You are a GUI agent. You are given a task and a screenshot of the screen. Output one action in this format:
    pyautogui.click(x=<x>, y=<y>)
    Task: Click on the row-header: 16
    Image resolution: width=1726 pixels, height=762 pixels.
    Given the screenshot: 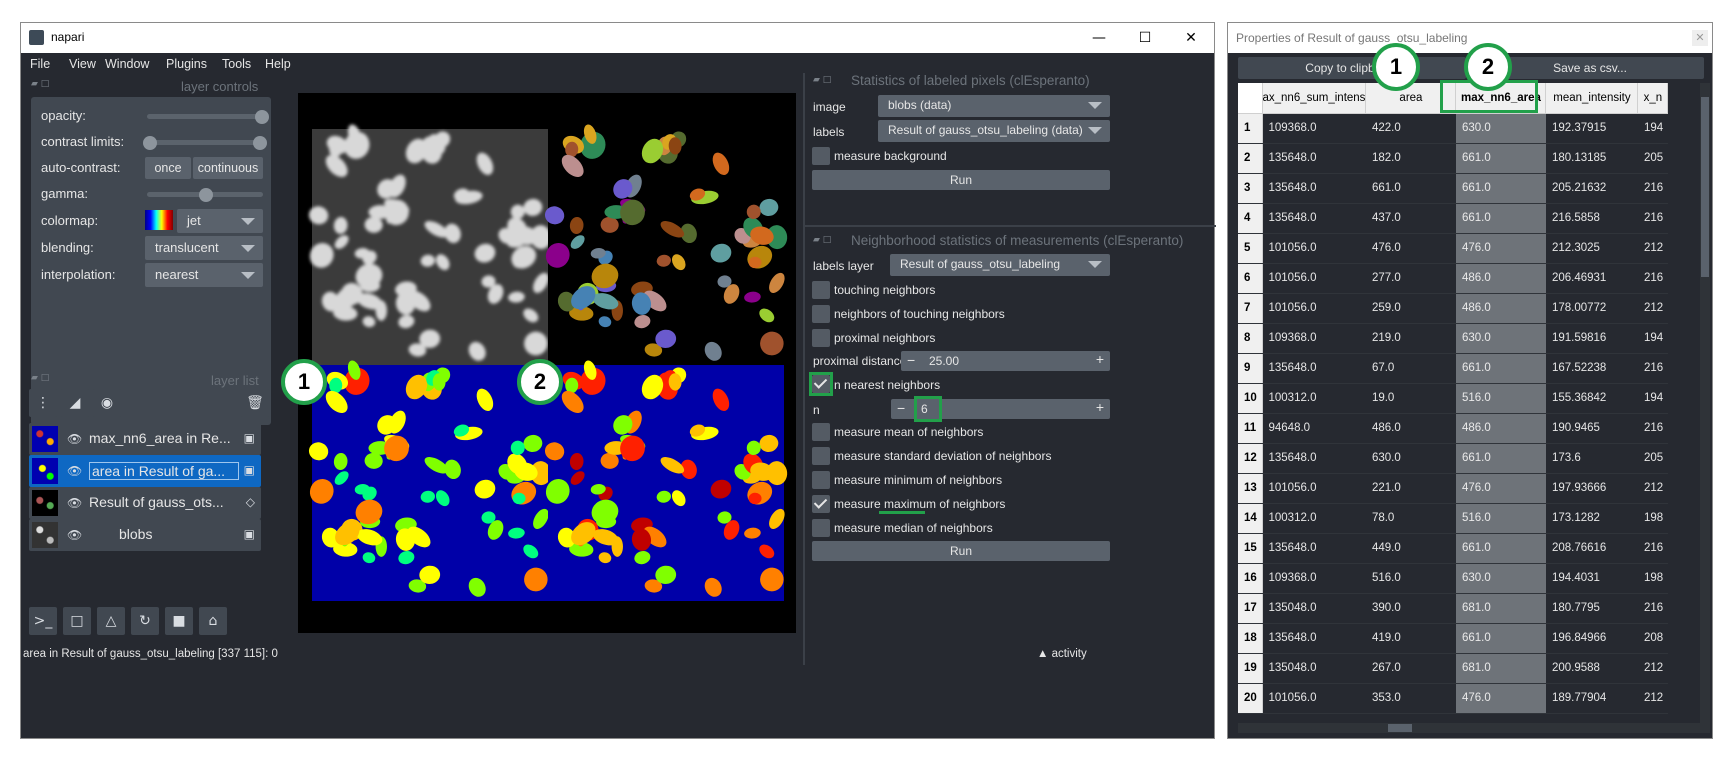 What is the action you would take?
    pyautogui.click(x=1250, y=578)
    